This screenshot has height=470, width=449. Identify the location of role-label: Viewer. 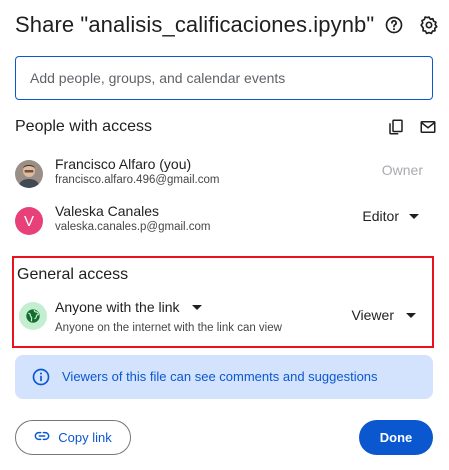
(372, 315).